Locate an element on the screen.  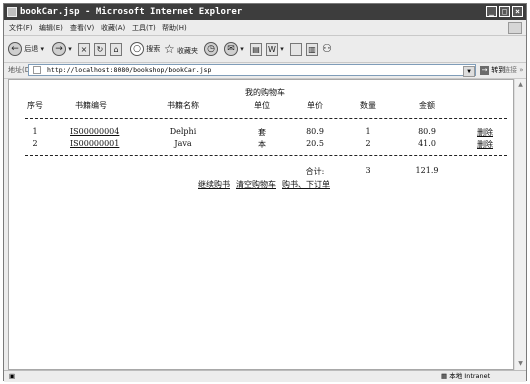
intranet-zone: ▦ 本地 Intranet is located at coordinates (466, 376).